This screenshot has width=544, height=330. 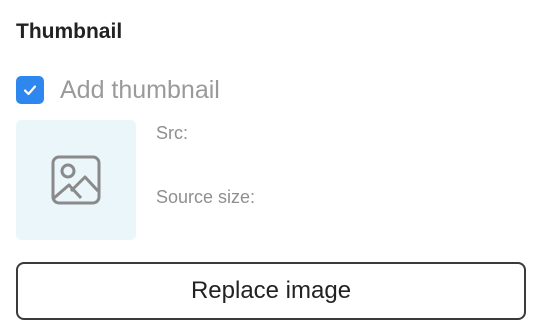 I want to click on add-thumbnail-label: Add thumbnail, so click(x=140, y=90).